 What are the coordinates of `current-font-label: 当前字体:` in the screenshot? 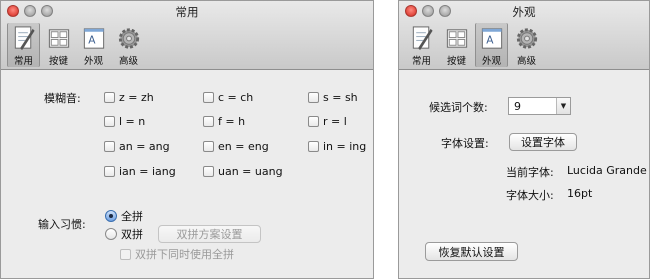 It's located at (530, 172).